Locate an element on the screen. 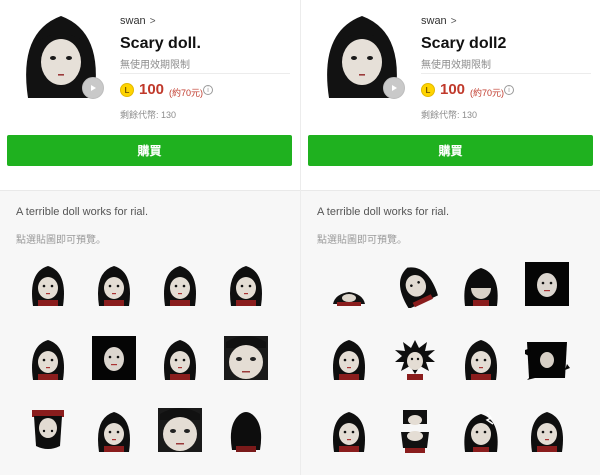  product-title: Scary doll2 is located at coordinates (464, 43).